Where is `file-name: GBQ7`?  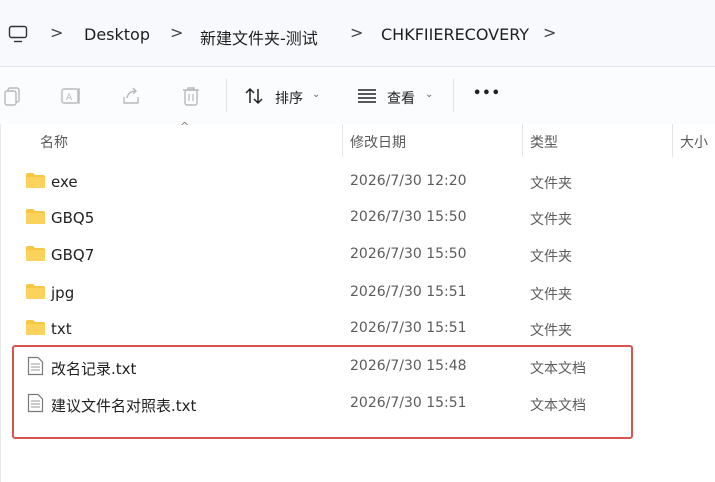 file-name: GBQ7 is located at coordinates (73, 255).